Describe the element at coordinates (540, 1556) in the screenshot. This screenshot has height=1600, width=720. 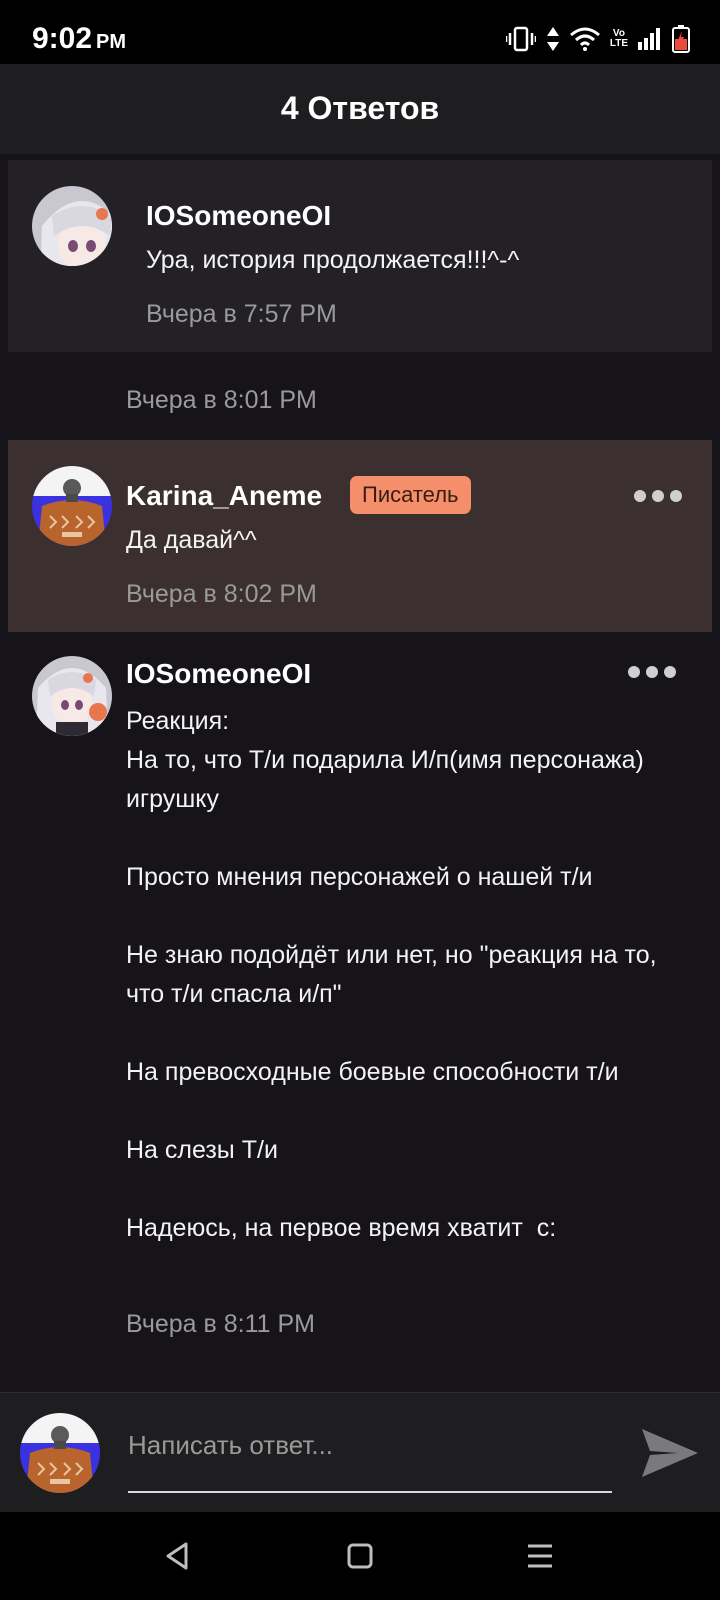
I see `menu-icon` at that location.